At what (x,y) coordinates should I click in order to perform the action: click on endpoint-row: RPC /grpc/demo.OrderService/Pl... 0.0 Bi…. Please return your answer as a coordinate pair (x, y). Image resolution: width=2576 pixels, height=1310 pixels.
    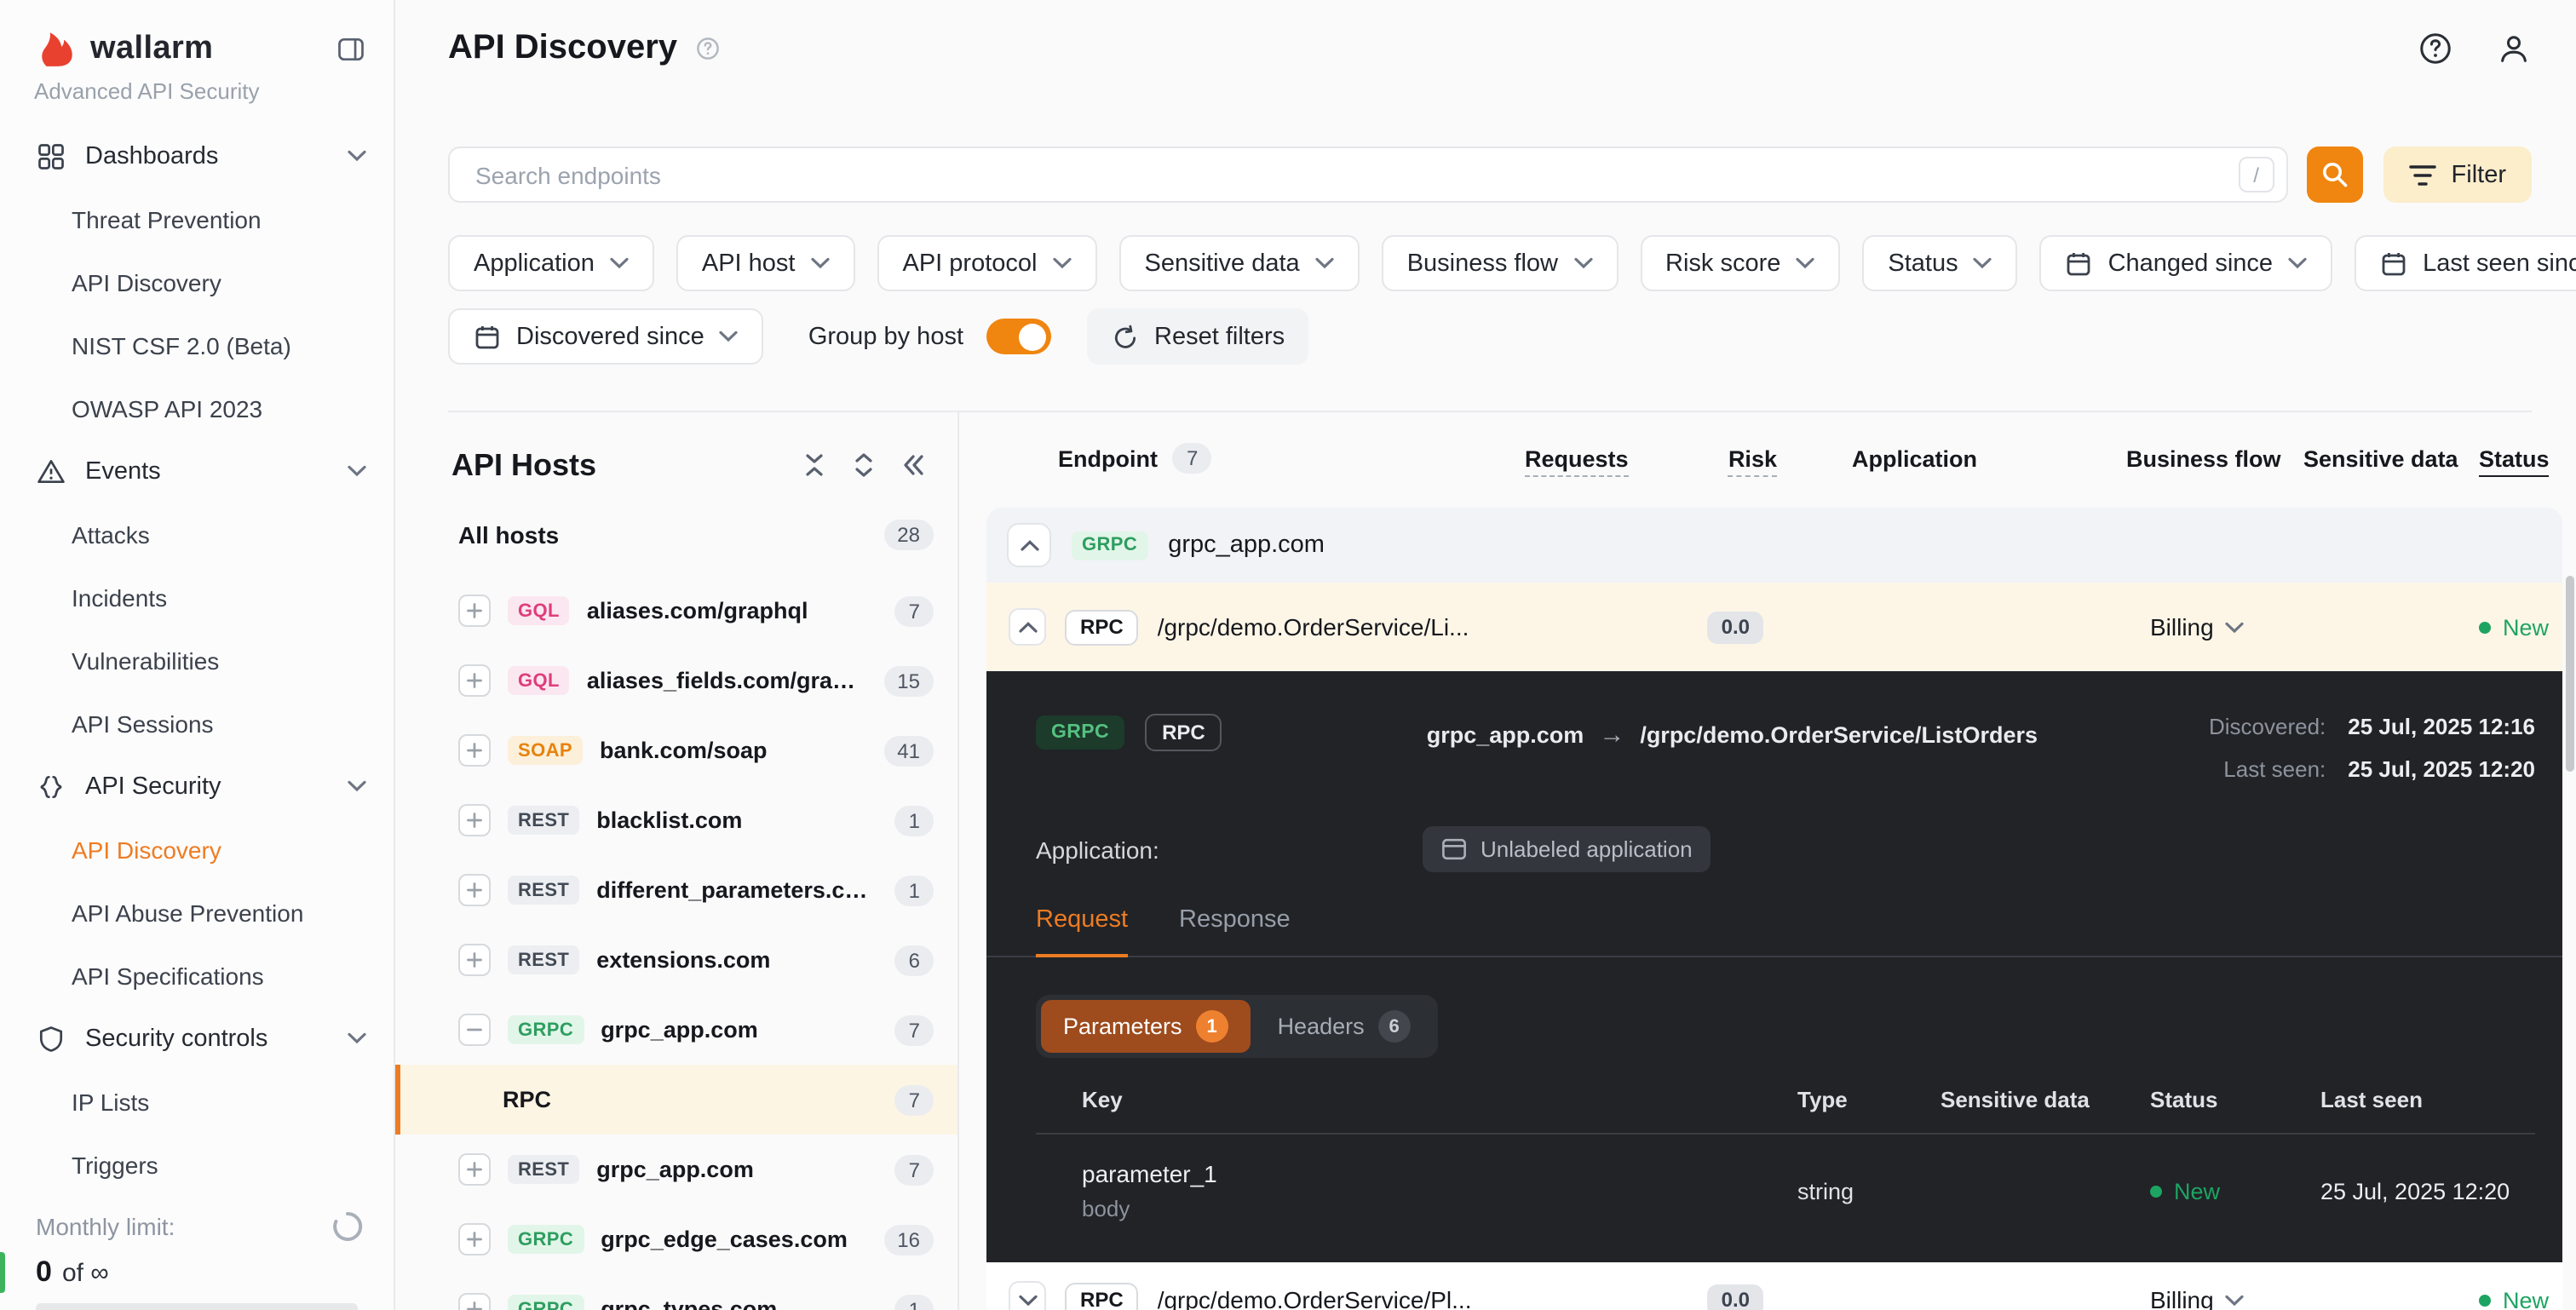
    Looking at the image, I should click on (1774, 1286).